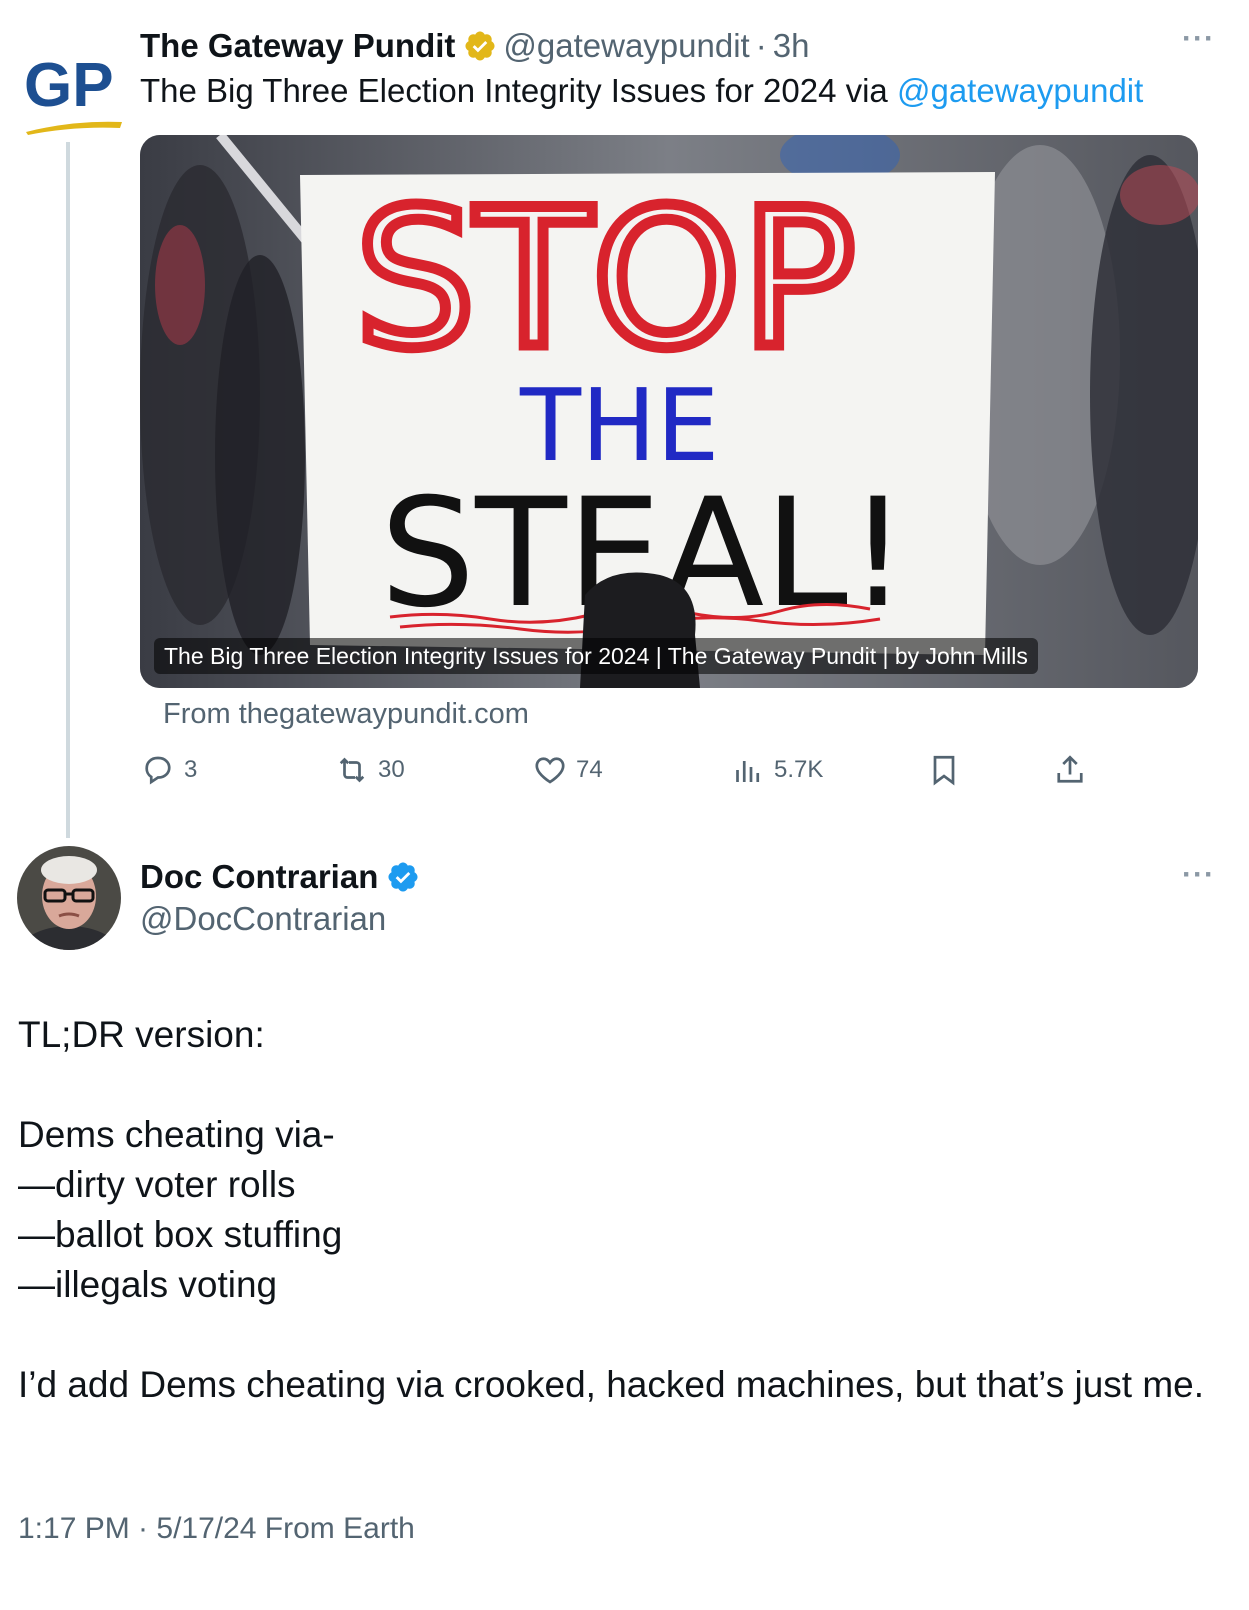 Image resolution: width=1249 pixels, height=1610 pixels. I want to click on author-name: The Gateway Pundit, so click(297, 46).